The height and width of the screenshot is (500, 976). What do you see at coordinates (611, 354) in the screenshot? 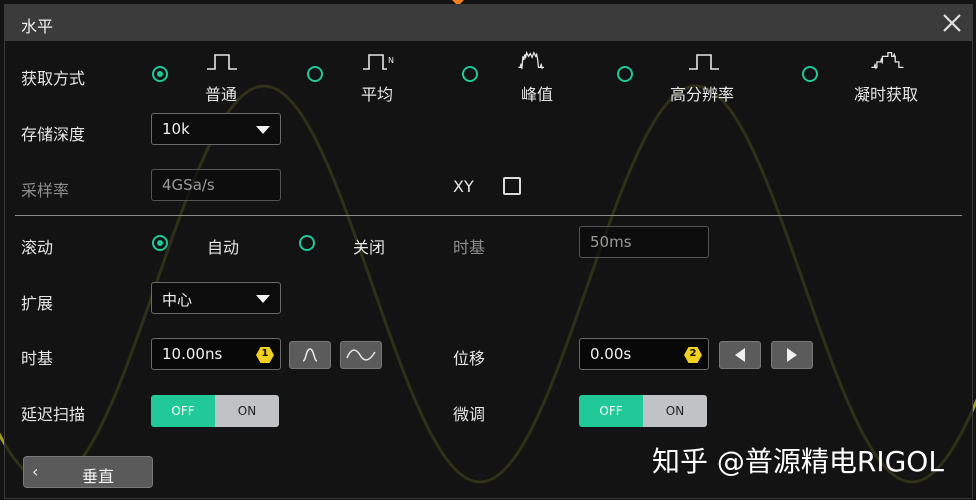
I see `position-value: 0.00s` at bounding box center [611, 354].